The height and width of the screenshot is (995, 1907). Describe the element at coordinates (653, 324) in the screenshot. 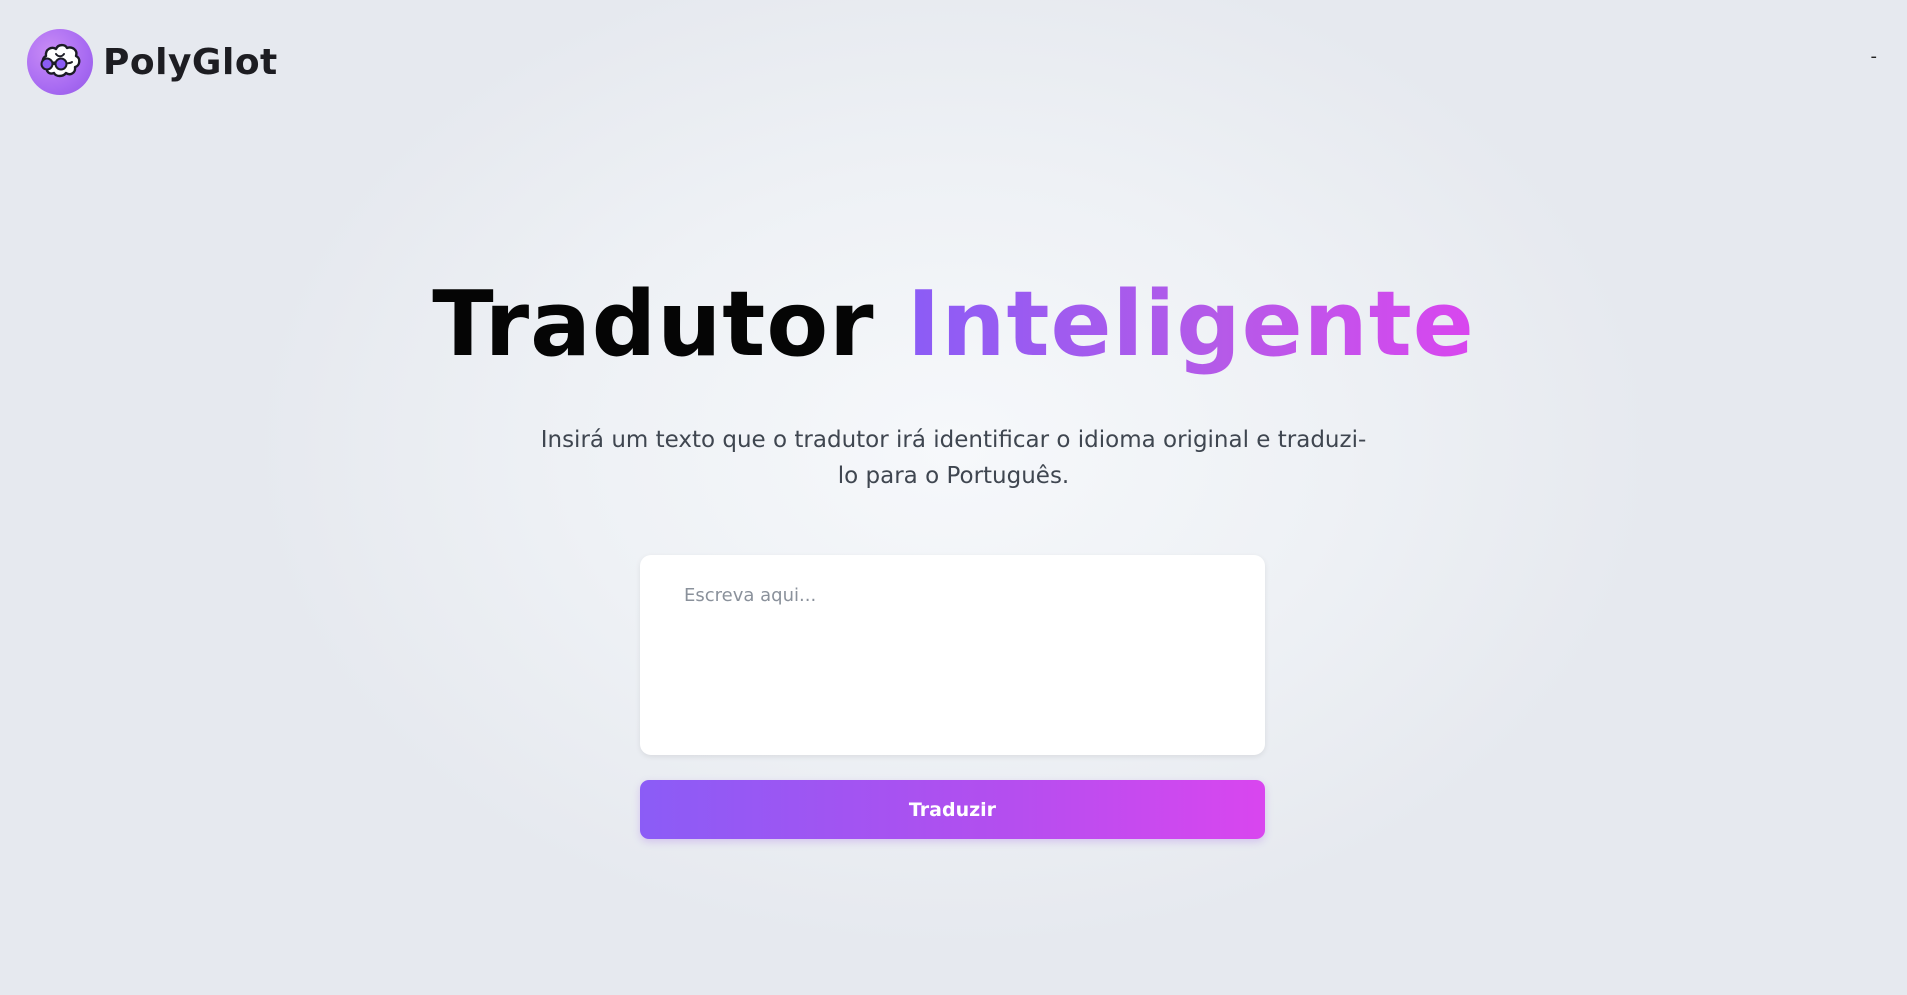

I see `title-main: Tradutor` at that location.